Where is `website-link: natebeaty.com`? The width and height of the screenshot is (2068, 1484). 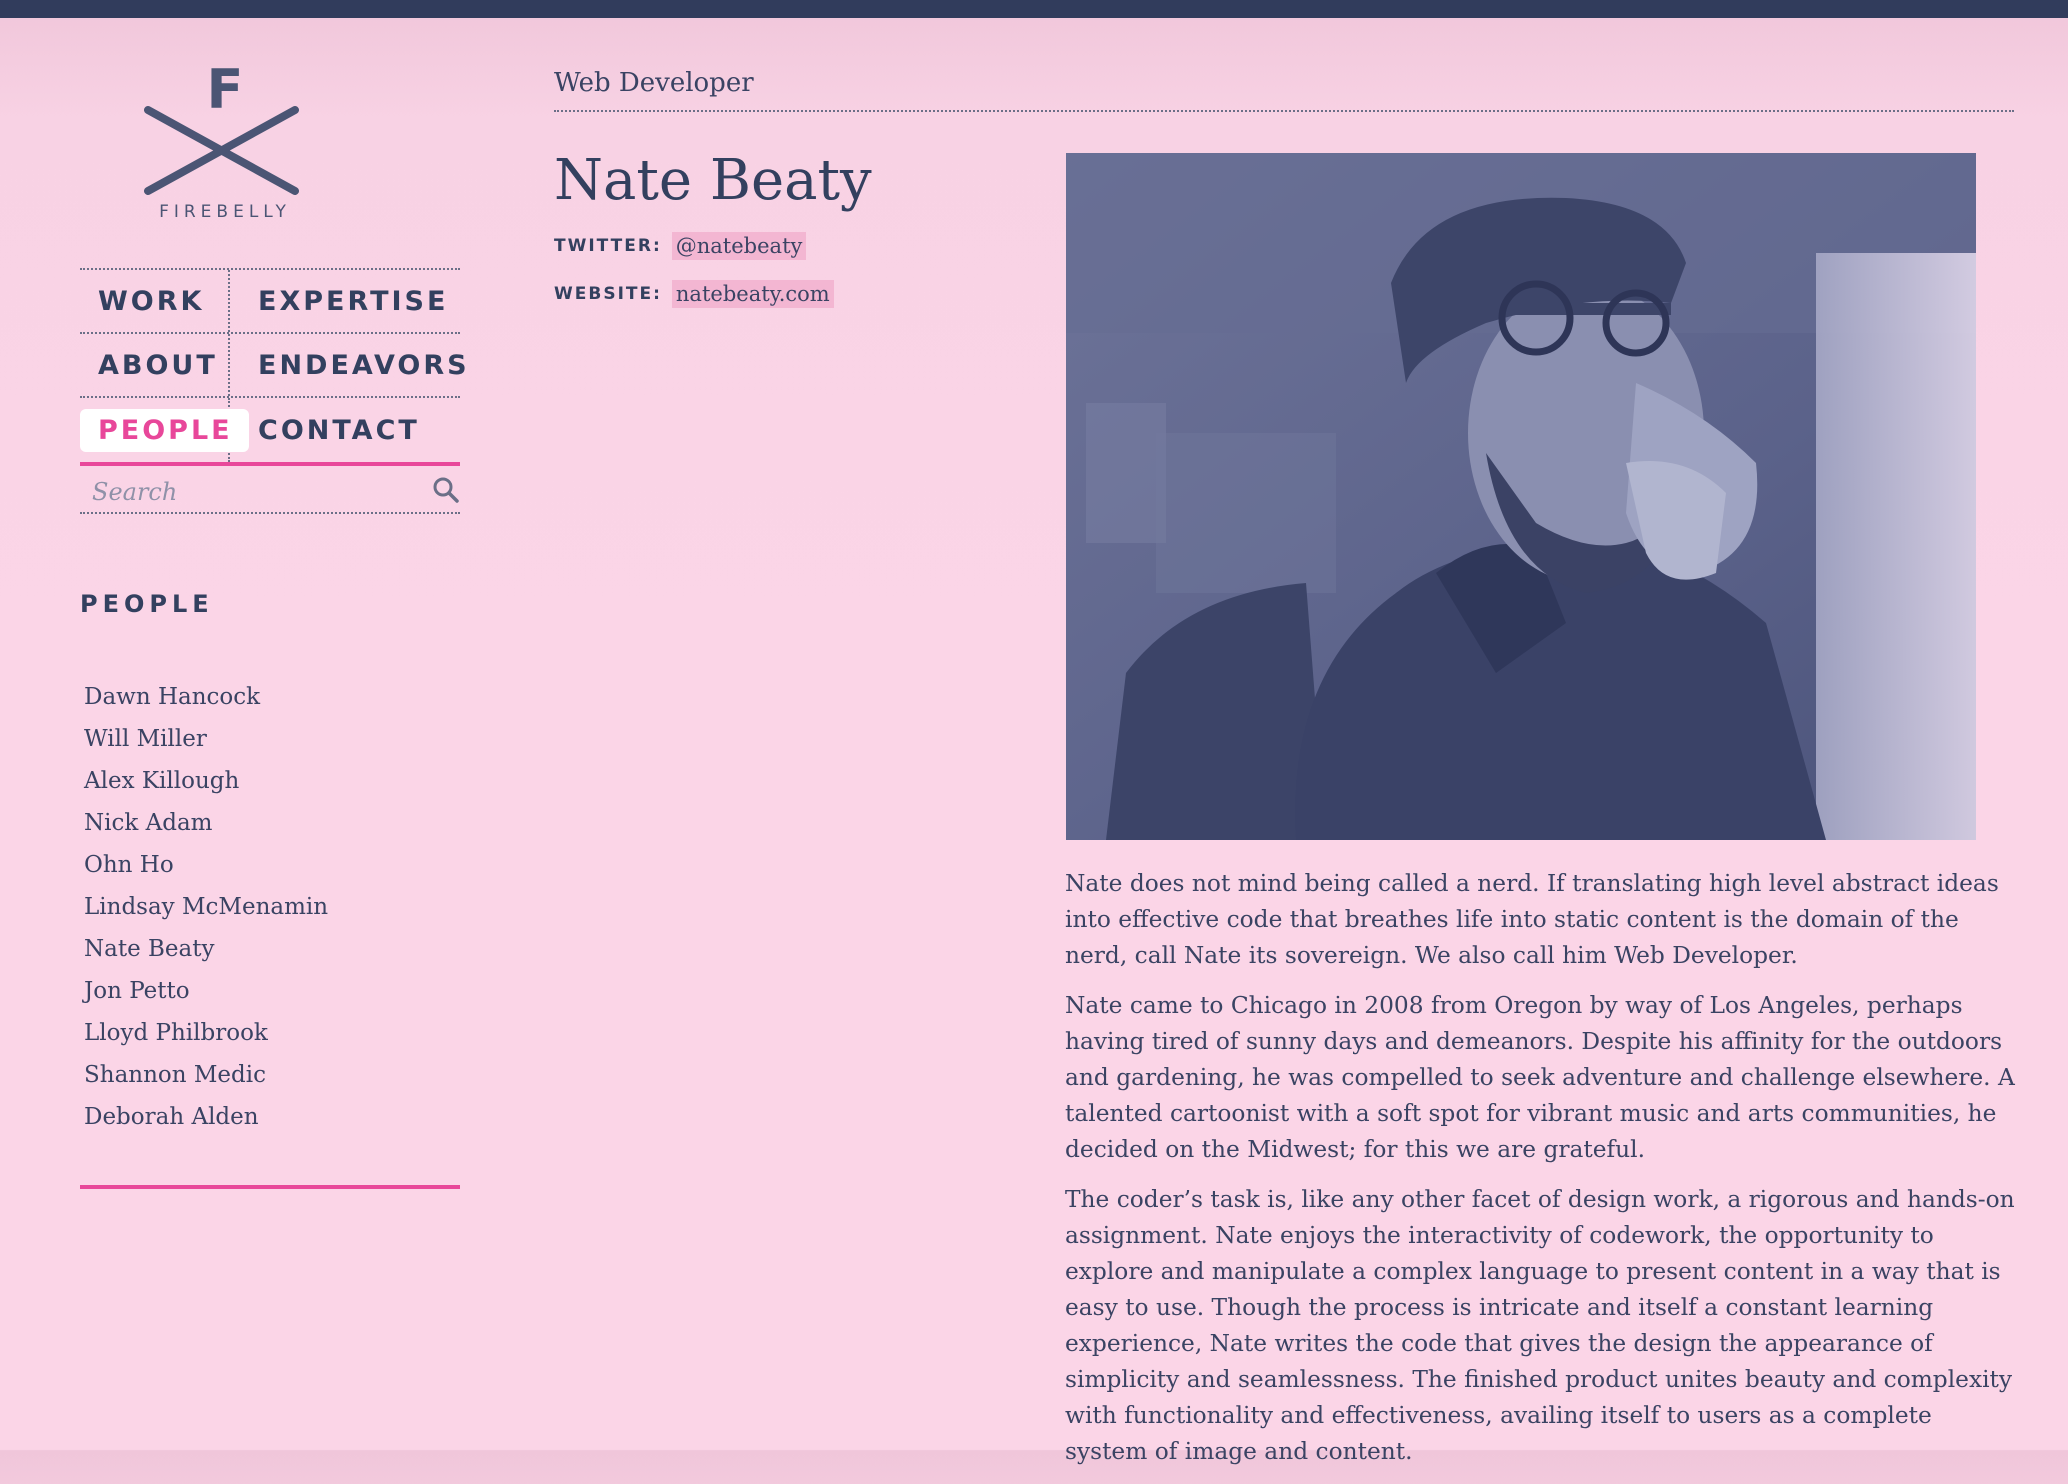
website-link: natebeaty.com is located at coordinates (752, 294).